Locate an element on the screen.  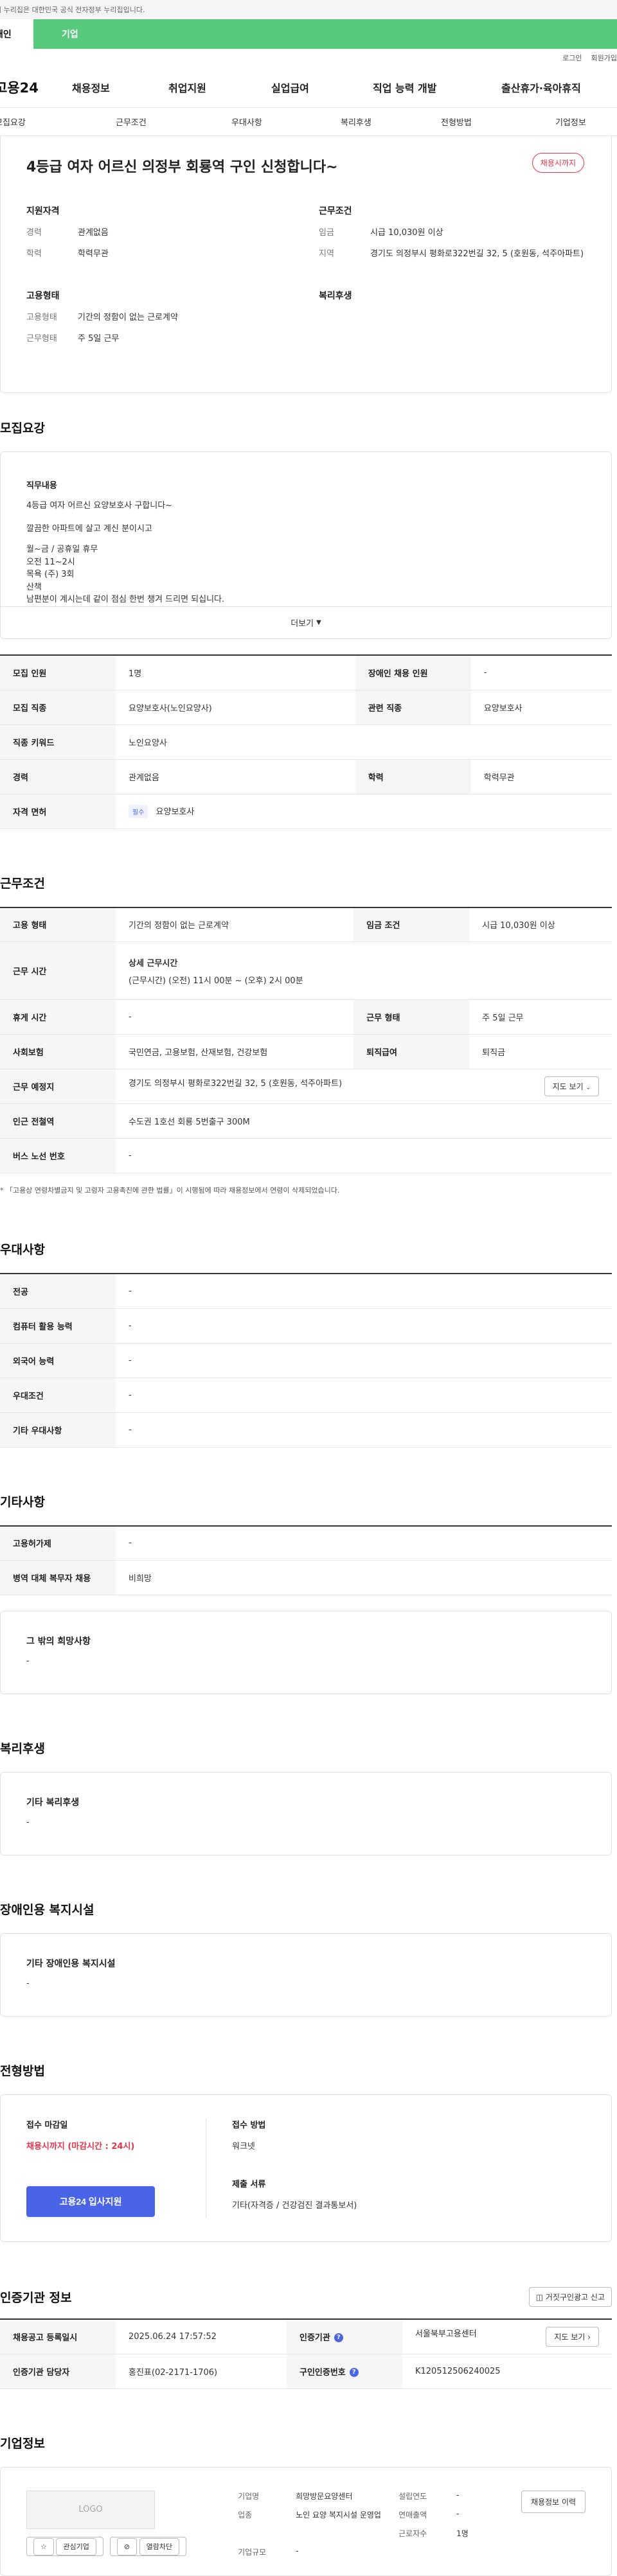
row-value: K120512506240025 is located at coordinates (507, 2371).